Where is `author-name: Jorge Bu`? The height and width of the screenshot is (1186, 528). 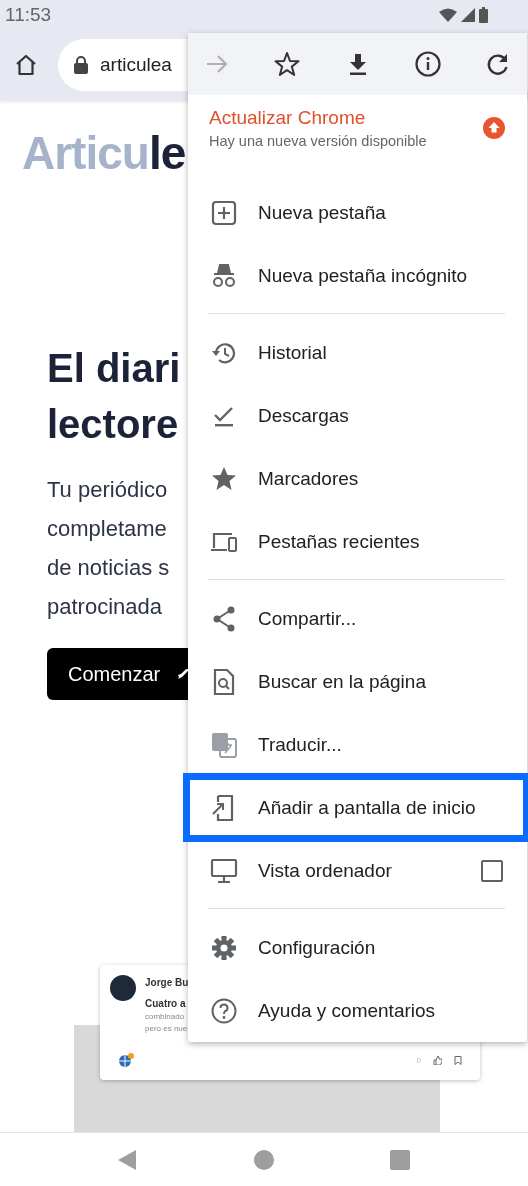 author-name: Jorge Bu is located at coordinates (167, 982).